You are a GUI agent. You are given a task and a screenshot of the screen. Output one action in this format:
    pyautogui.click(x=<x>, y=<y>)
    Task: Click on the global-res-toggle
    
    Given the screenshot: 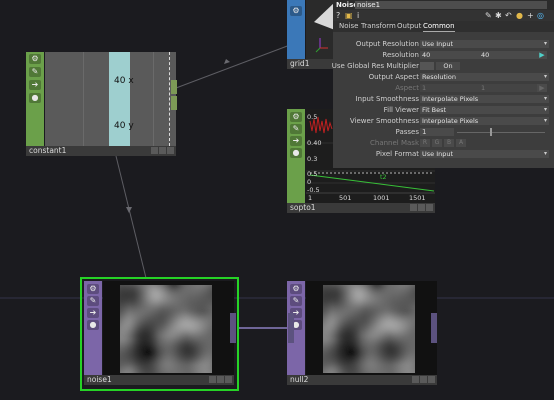 What is the action you would take?
    pyautogui.click(x=427, y=66)
    